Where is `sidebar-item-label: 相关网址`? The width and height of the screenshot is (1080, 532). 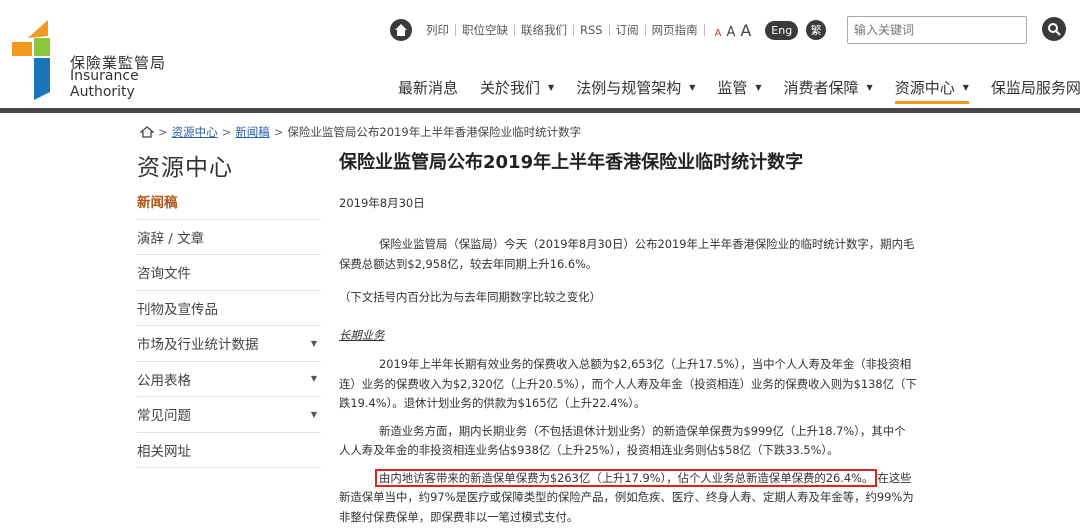 sidebar-item-label: 相关网址 is located at coordinates (164, 451).